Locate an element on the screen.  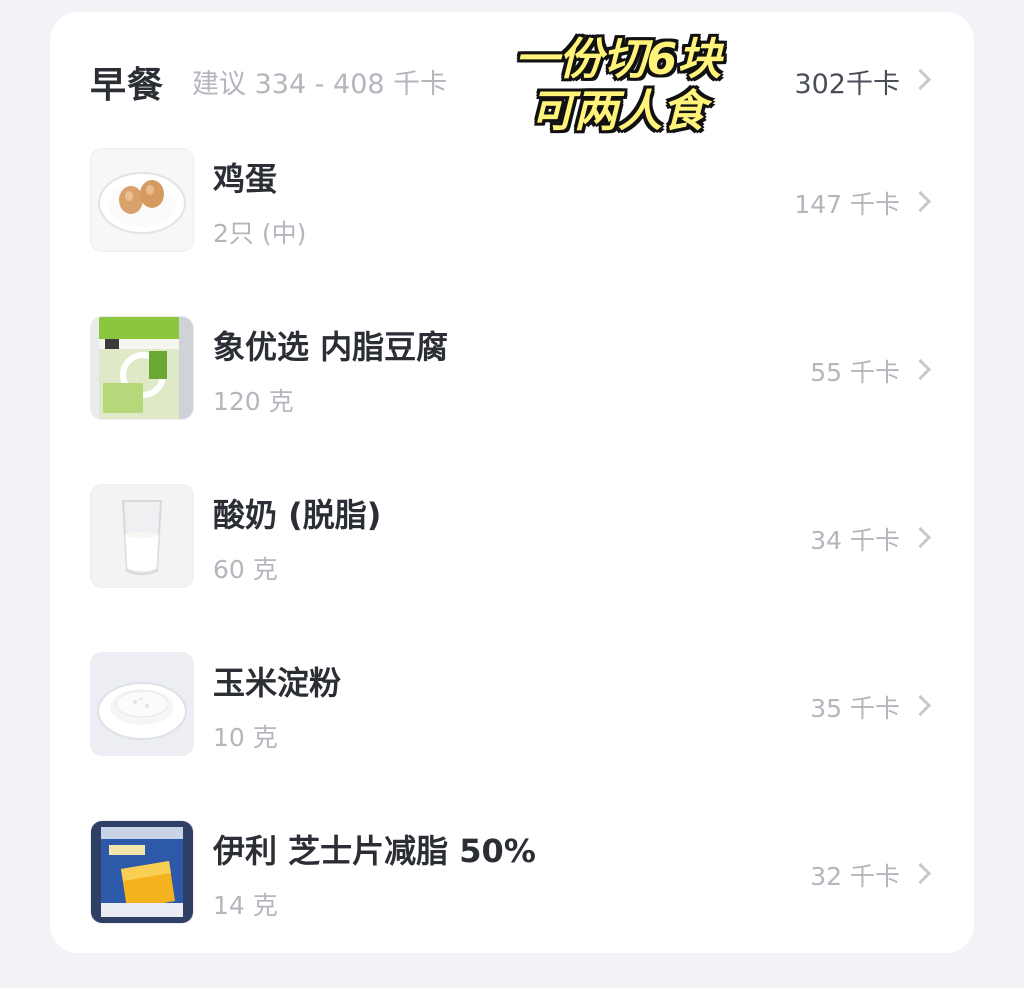
tofu-package-icon is located at coordinates (142, 368).